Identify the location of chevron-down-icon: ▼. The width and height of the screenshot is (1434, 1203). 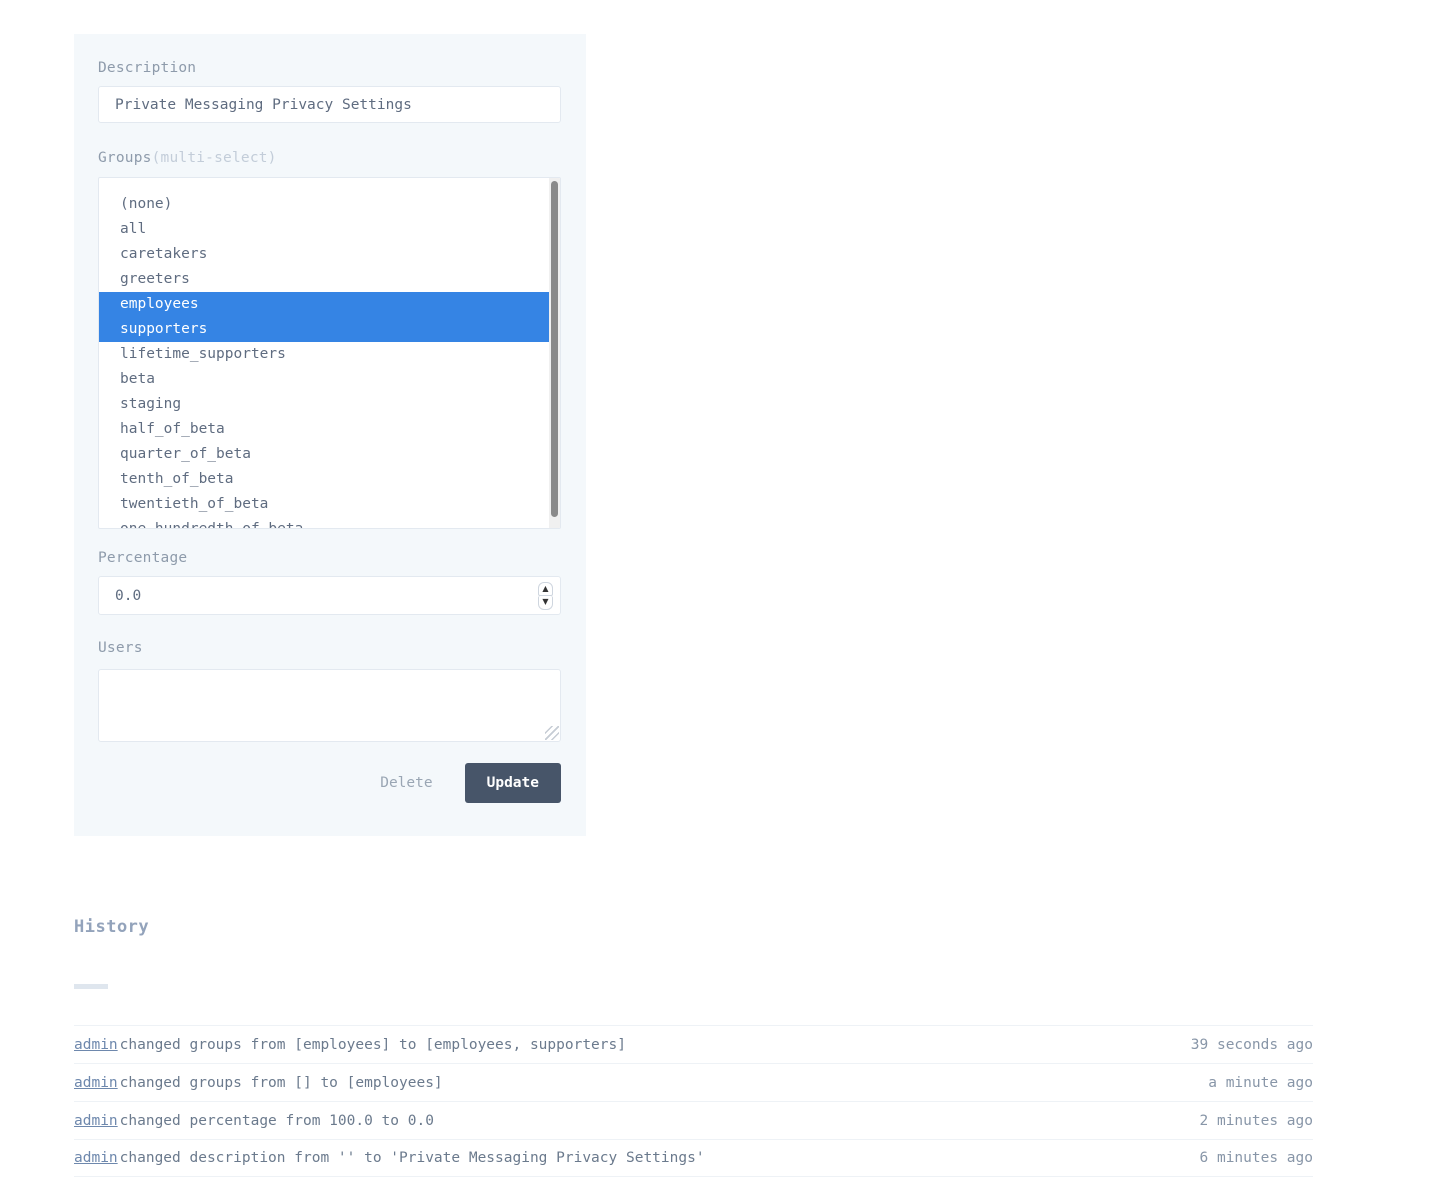
(545, 602).